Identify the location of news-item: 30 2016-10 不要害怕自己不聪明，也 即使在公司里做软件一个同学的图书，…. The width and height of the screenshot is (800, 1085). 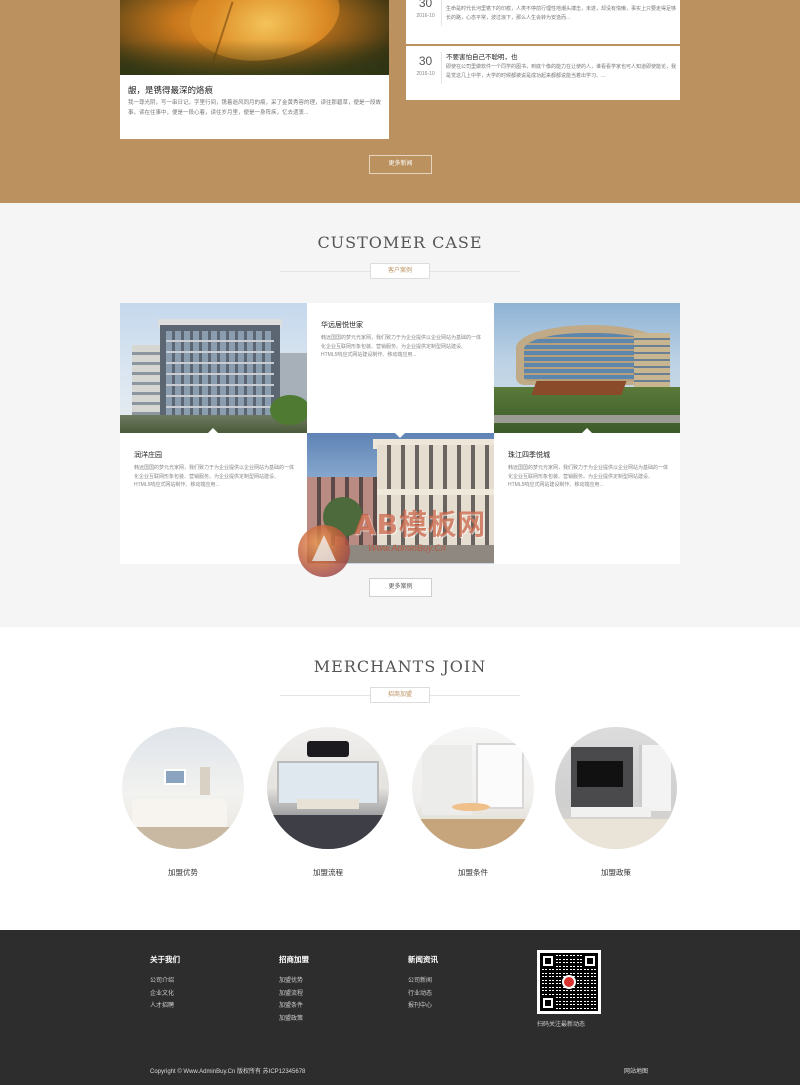
(543, 73).